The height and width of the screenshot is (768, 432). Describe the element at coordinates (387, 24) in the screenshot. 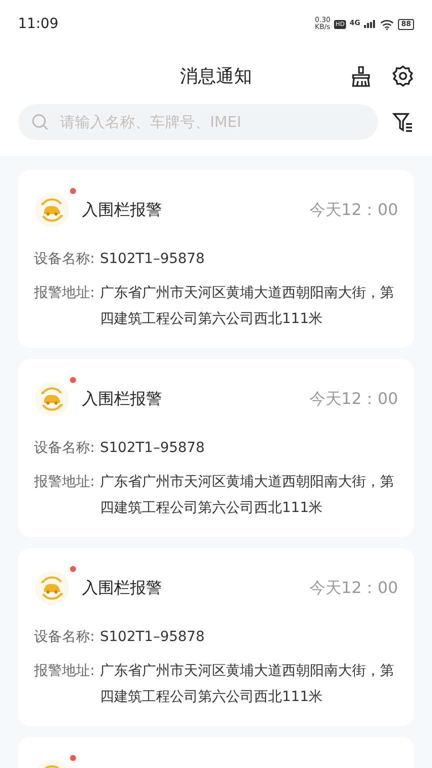

I see `wifi-icon` at that location.